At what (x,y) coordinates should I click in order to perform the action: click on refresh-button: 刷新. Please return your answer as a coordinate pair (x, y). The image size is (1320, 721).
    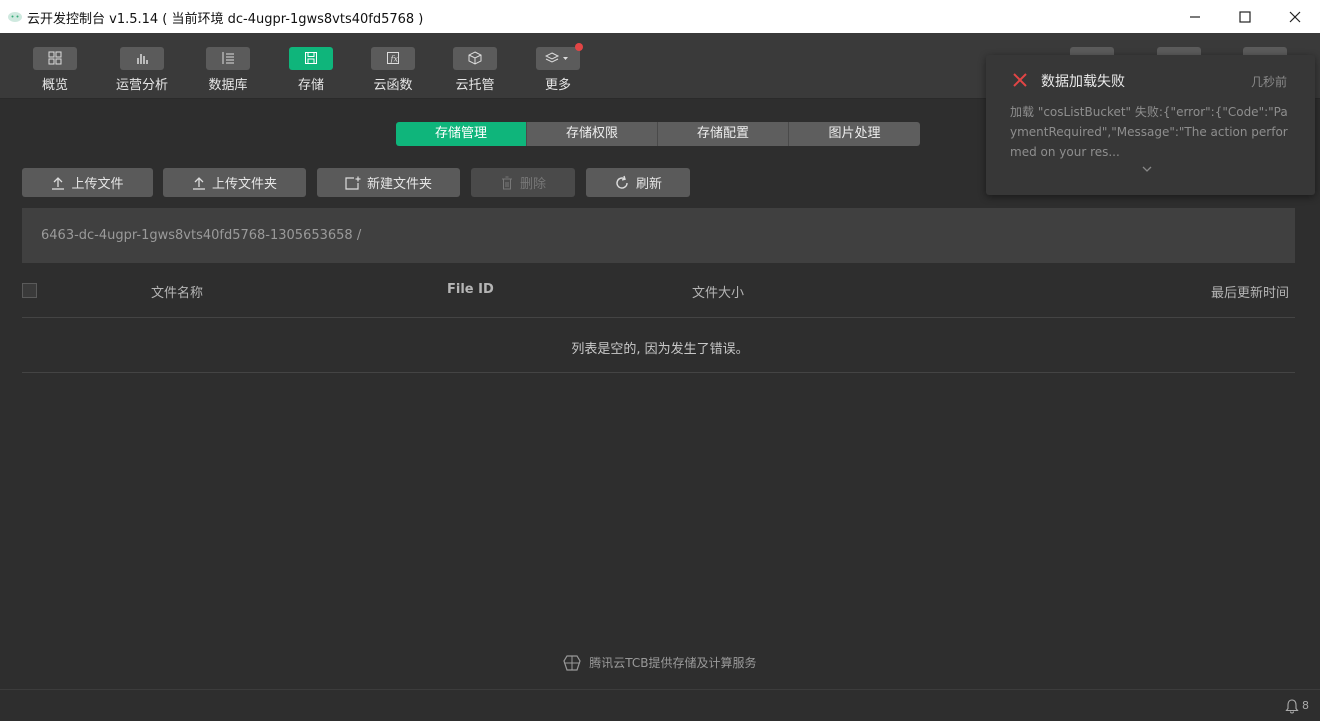
    Looking at the image, I should click on (638, 182).